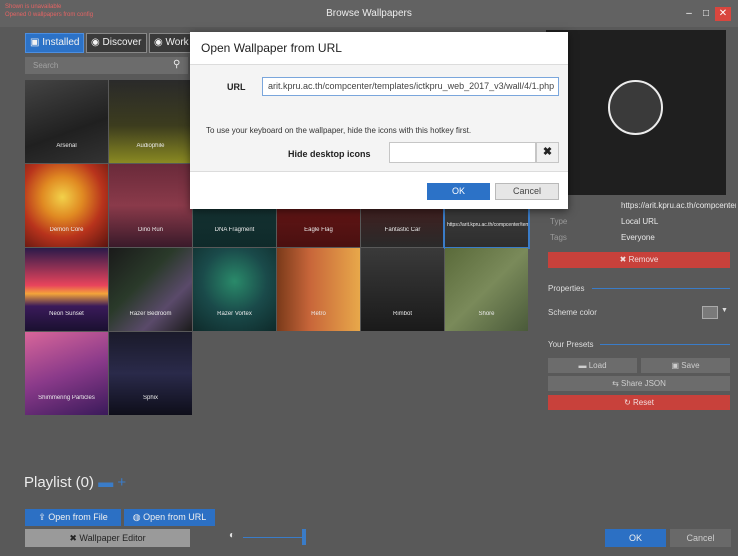  I want to click on maximize-button: □, so click(706, 14).